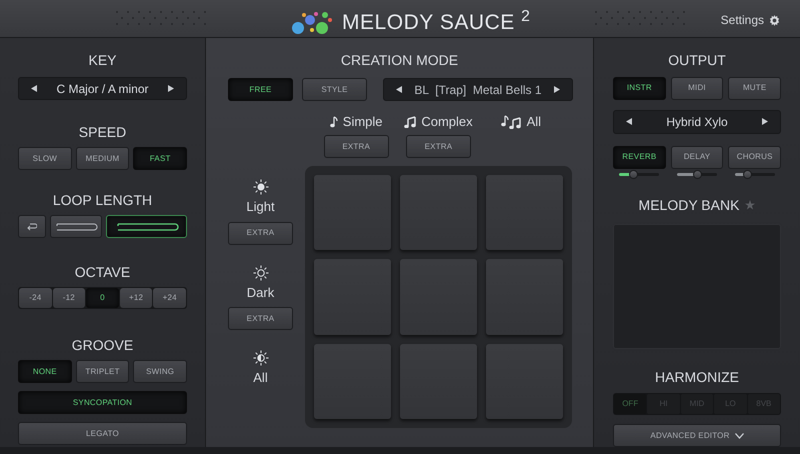 The image size is (800, 454). What do you see at coordinates (697, 157) in the screenshot?
I see `effect-toggle: DELAY` at bounding box center [697, 157].